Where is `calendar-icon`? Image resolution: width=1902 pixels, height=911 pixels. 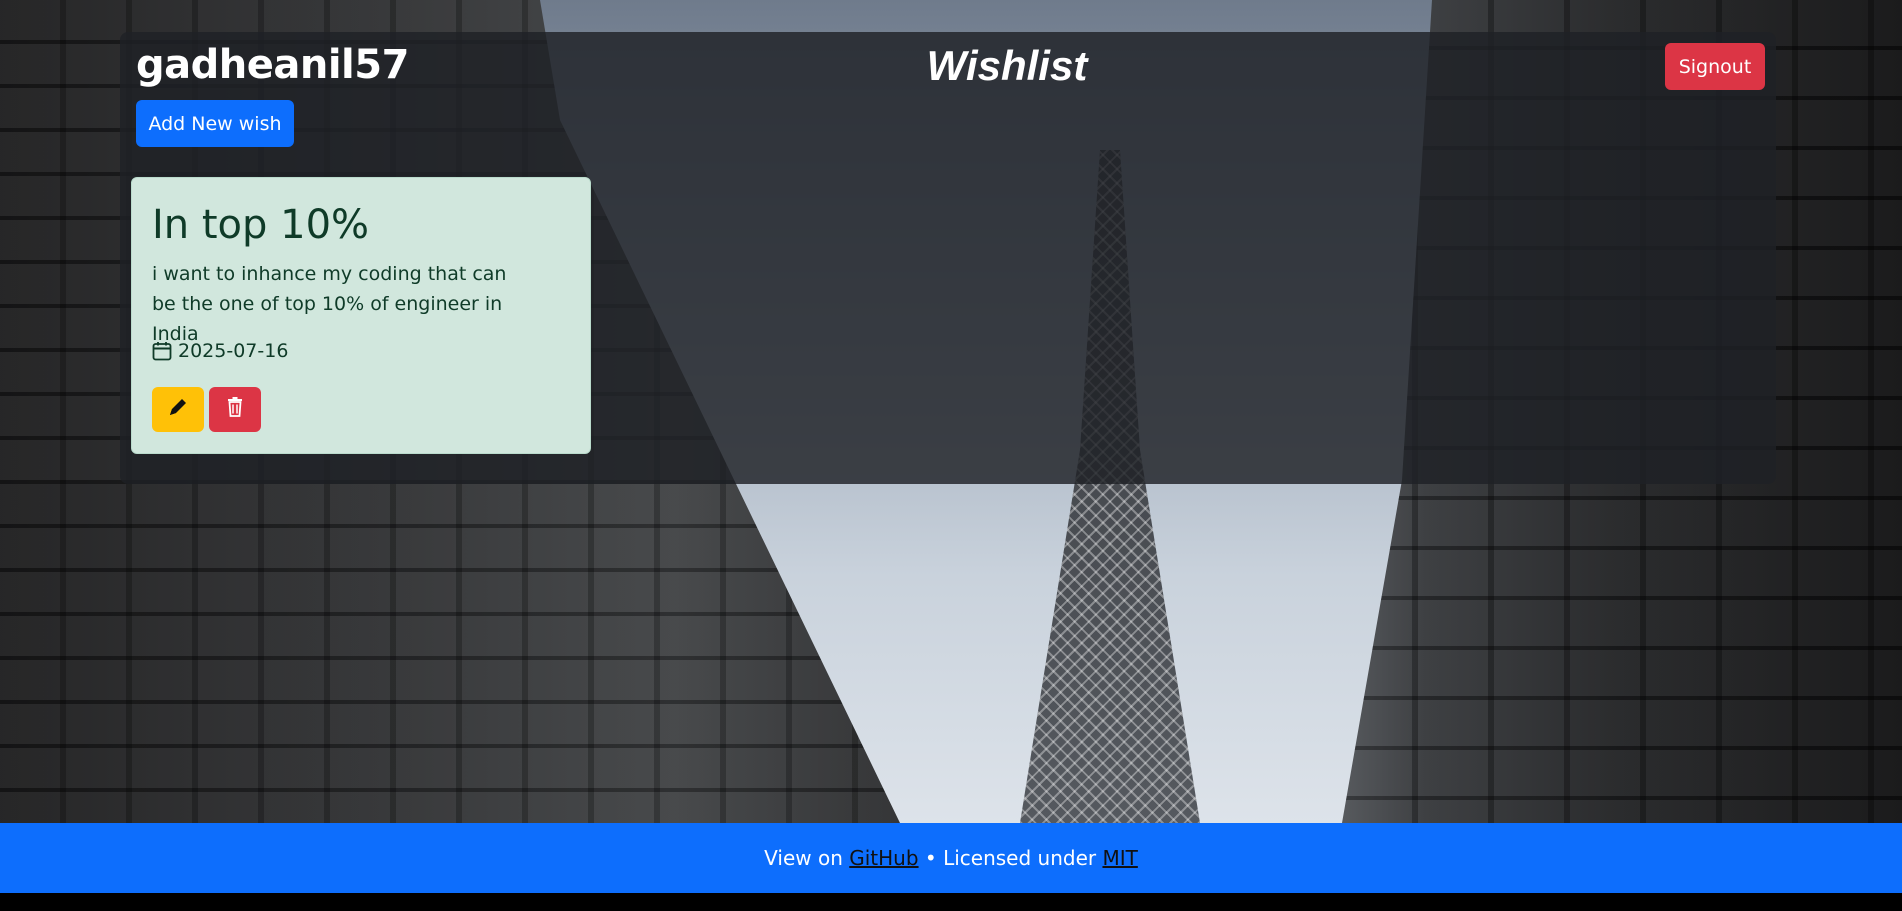 calendar-icon is located at coordinates (162, 351).